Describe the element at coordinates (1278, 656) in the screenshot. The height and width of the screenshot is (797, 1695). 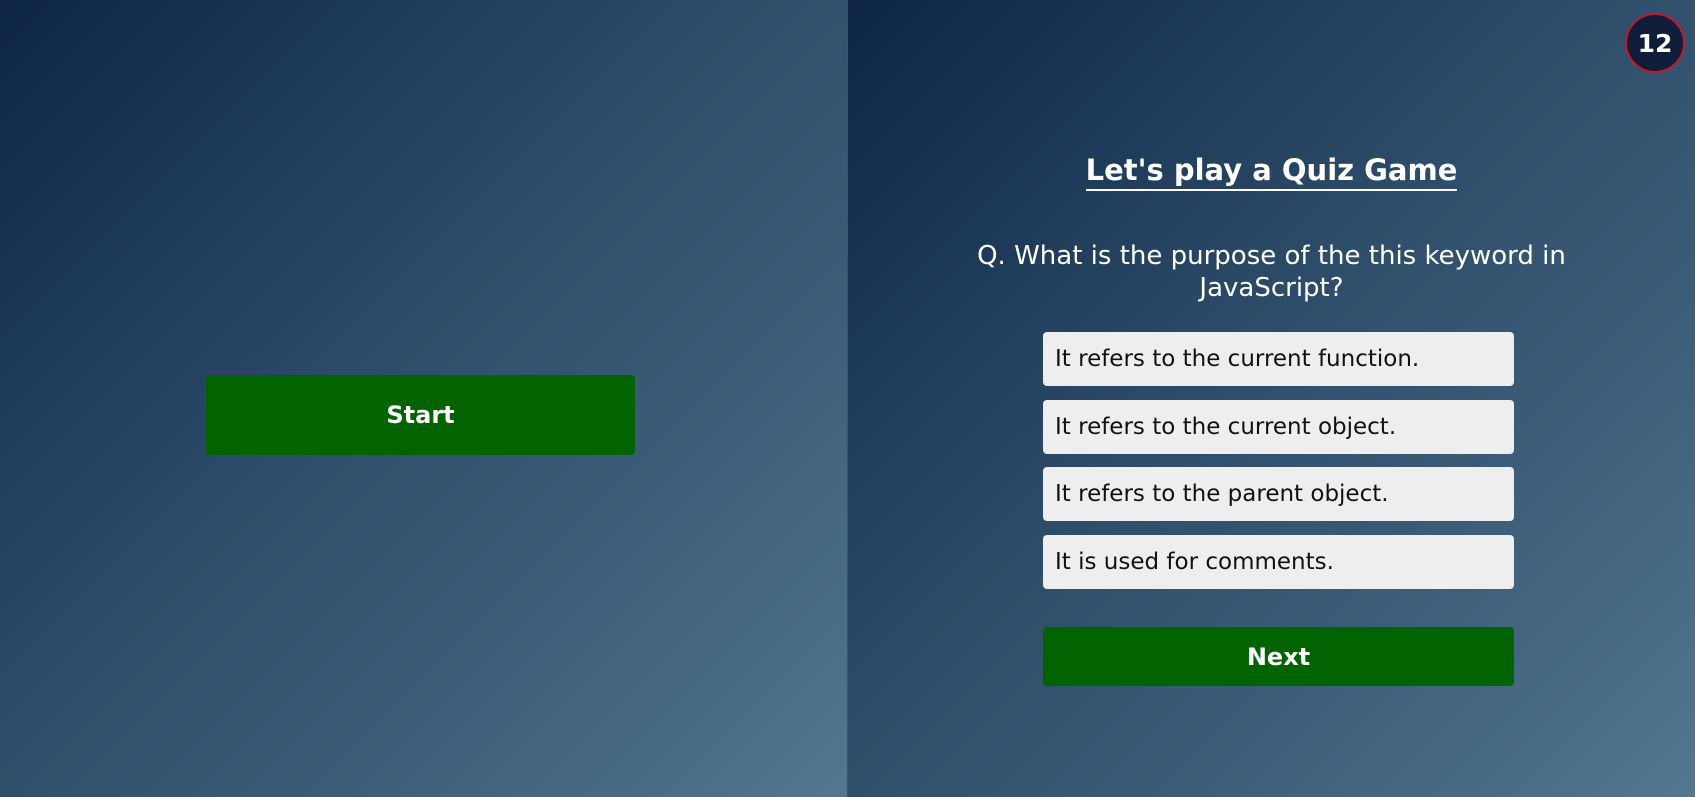
I see `next-button: Next` at that location.